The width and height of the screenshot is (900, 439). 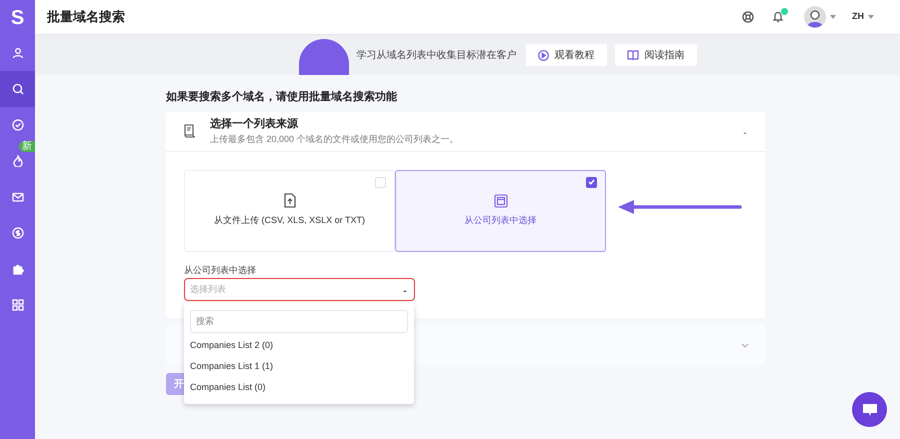 I want to click on source-option: 从公司列表中选择, so click(x=500, y=211).